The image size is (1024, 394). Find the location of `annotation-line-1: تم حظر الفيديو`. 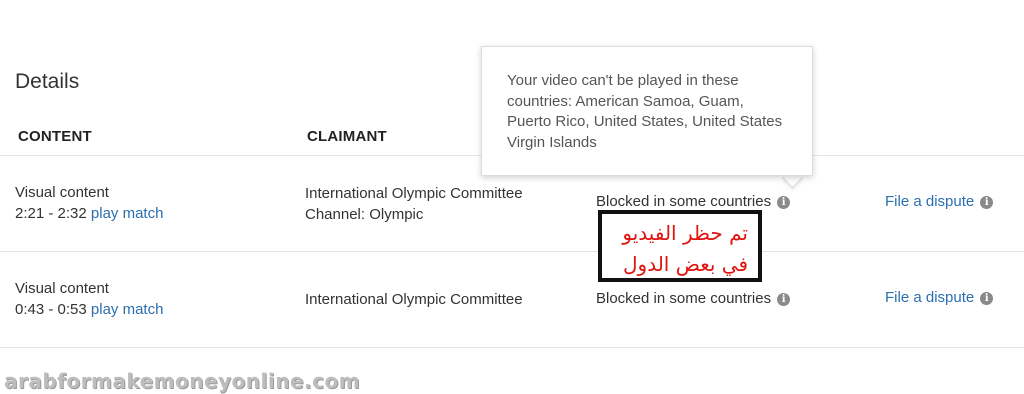

annotation-line-1: تم حظر الفيديو is located at coordinates (685, 233).